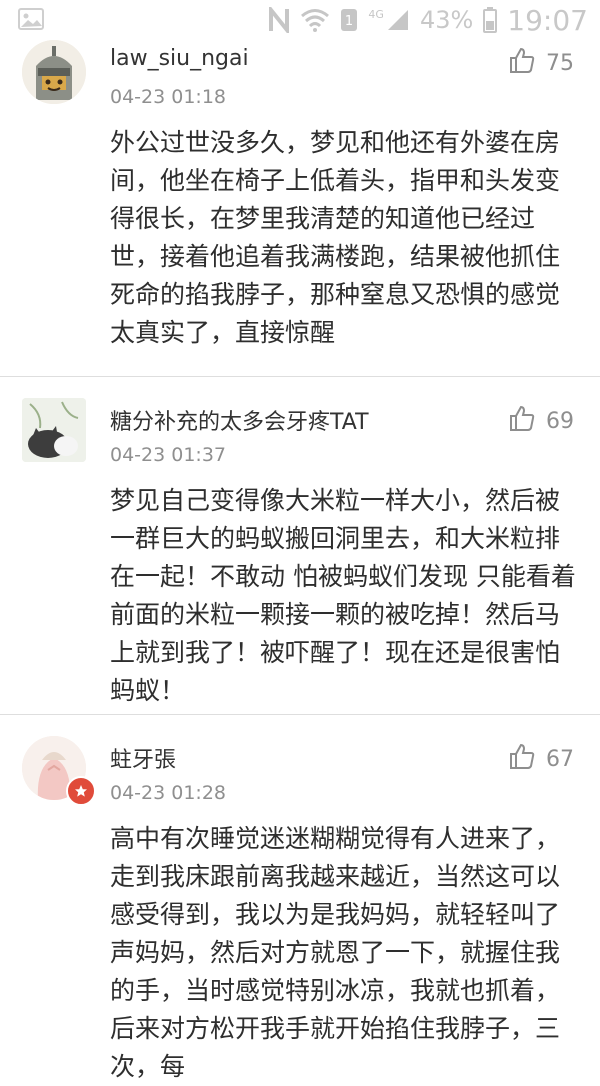 The image size is (600, 1086). Describe the element at coordinates (560, 63) in the screenshot. I see `like-count: 75` at that location.